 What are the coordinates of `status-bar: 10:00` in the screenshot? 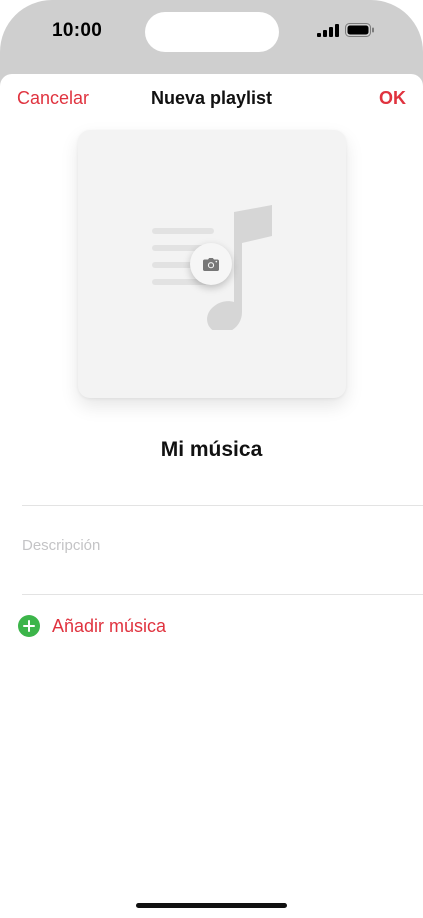 It's located at (211, 37).